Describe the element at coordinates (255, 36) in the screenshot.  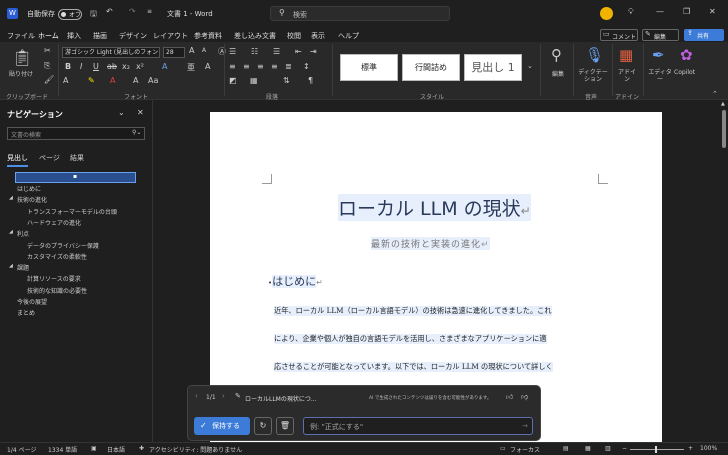
I see `menu-mailings: 差し込み文書` at that location.